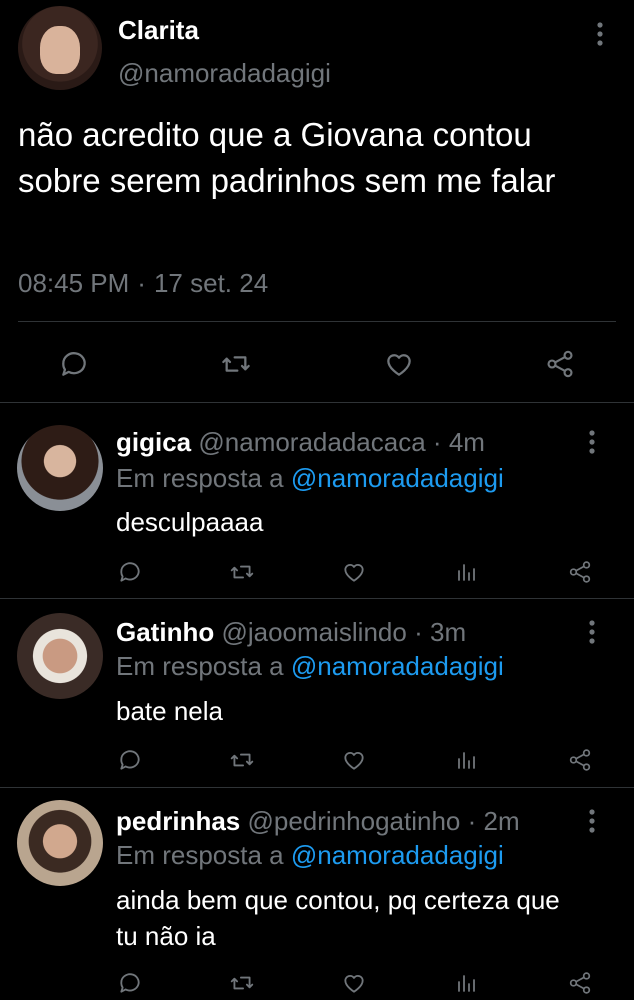  What do you see at coordinates (313, 632) in the screenshot?
I see `author-handle: @jaoomaislindo` at bounding box center [313, 632].